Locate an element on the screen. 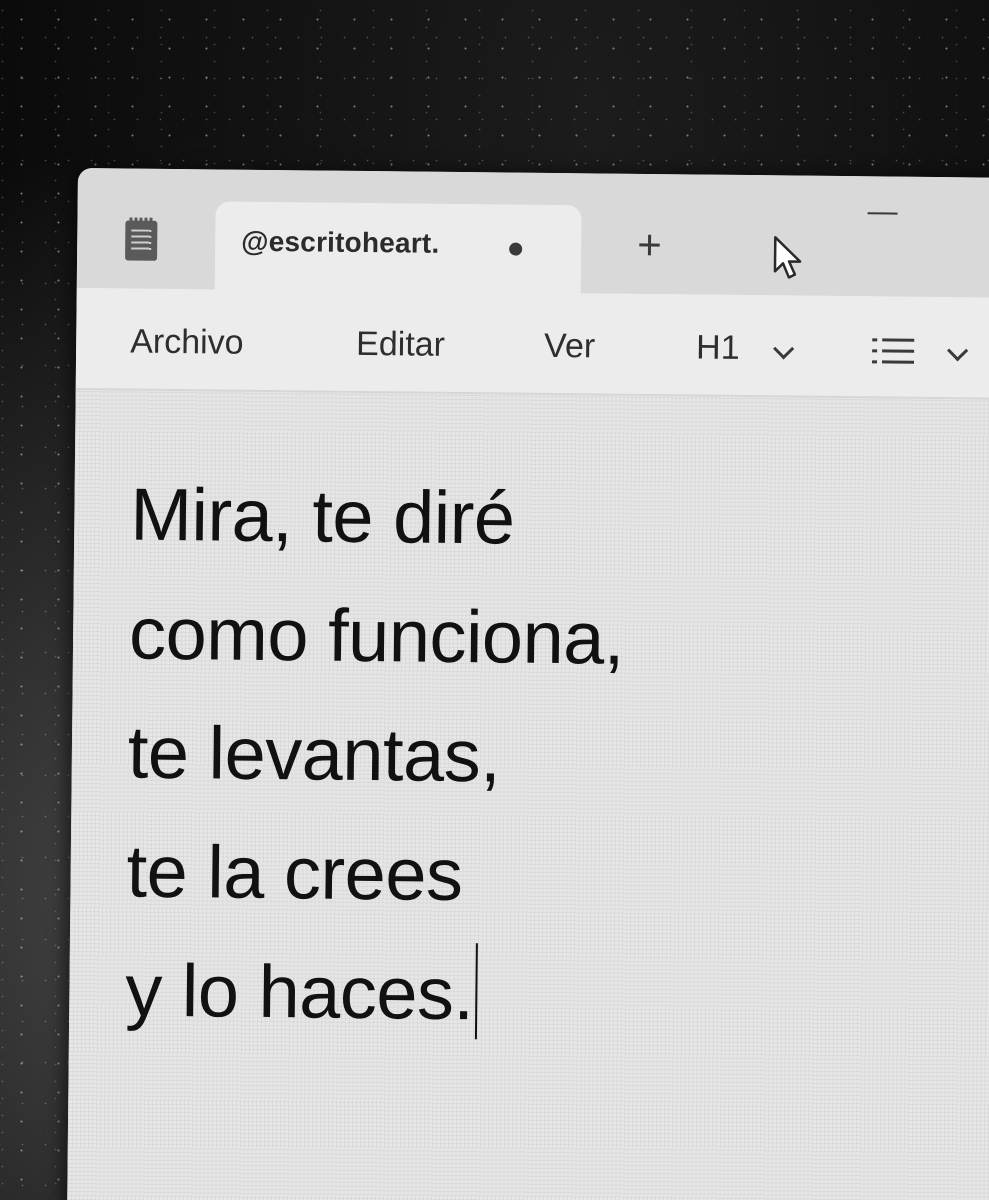 This screenshot has width=989, height=1200. mouse-pointer-icon is located at coordinates (787, 257).